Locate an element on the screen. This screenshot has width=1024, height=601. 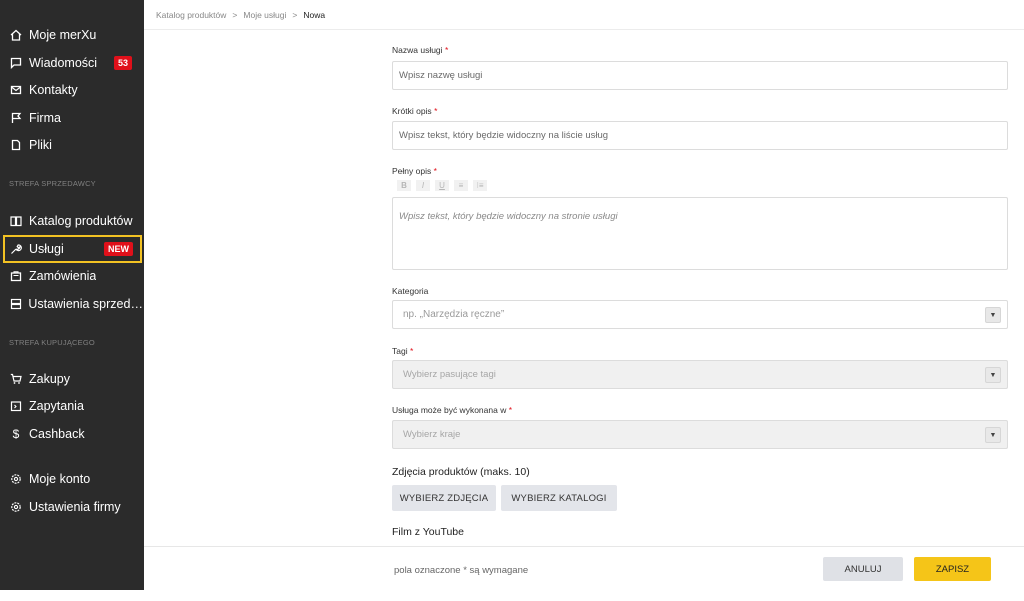
short-desc-label: Krótki opis * is located at coordinates (415, 111).